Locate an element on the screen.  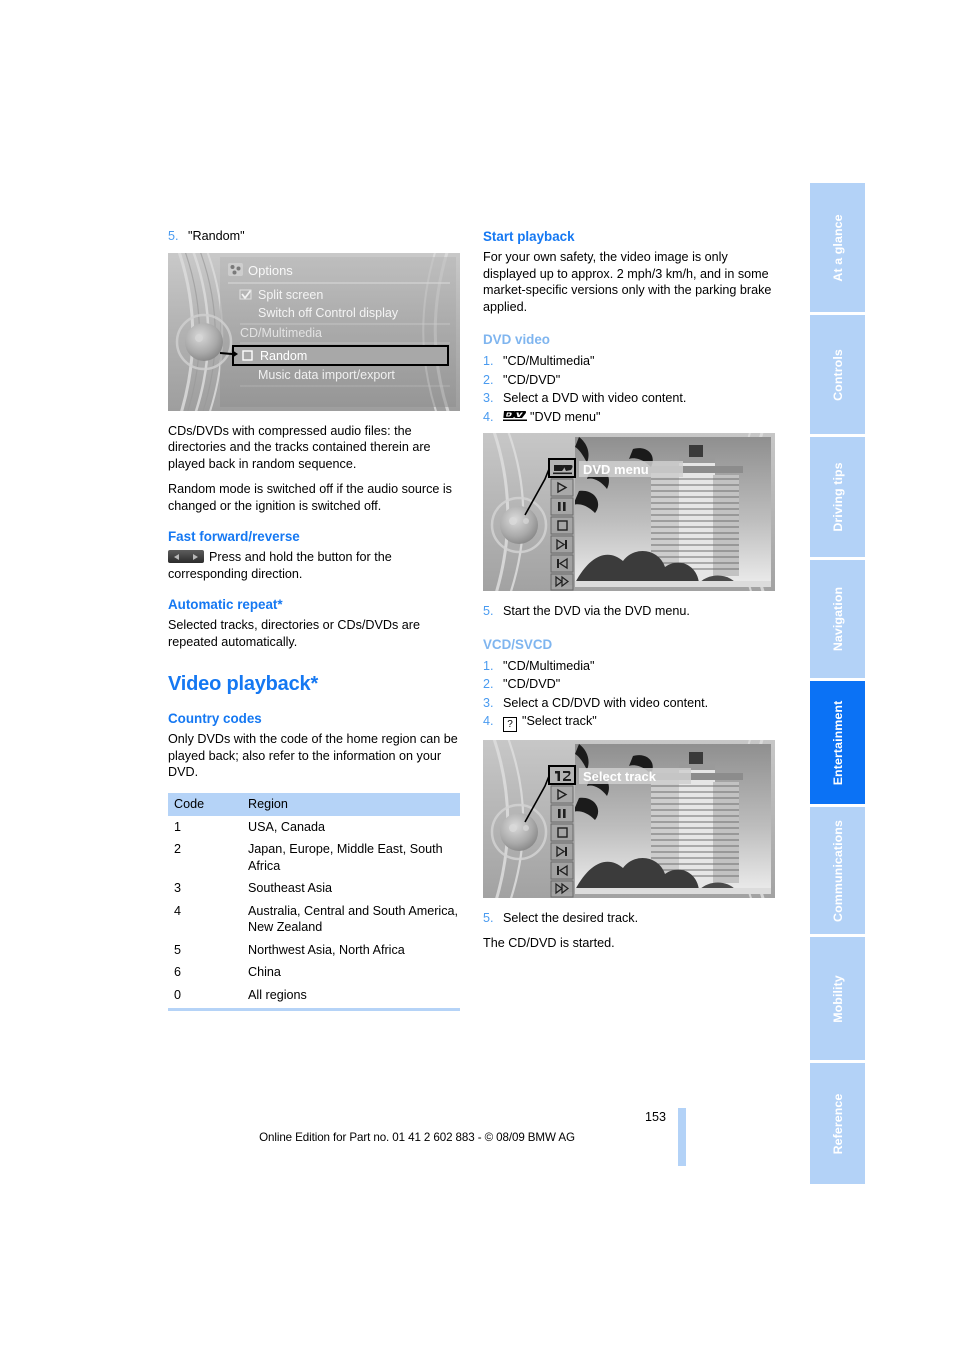
figure-select-track-screen: Select track is located at coordinates (629, 819).